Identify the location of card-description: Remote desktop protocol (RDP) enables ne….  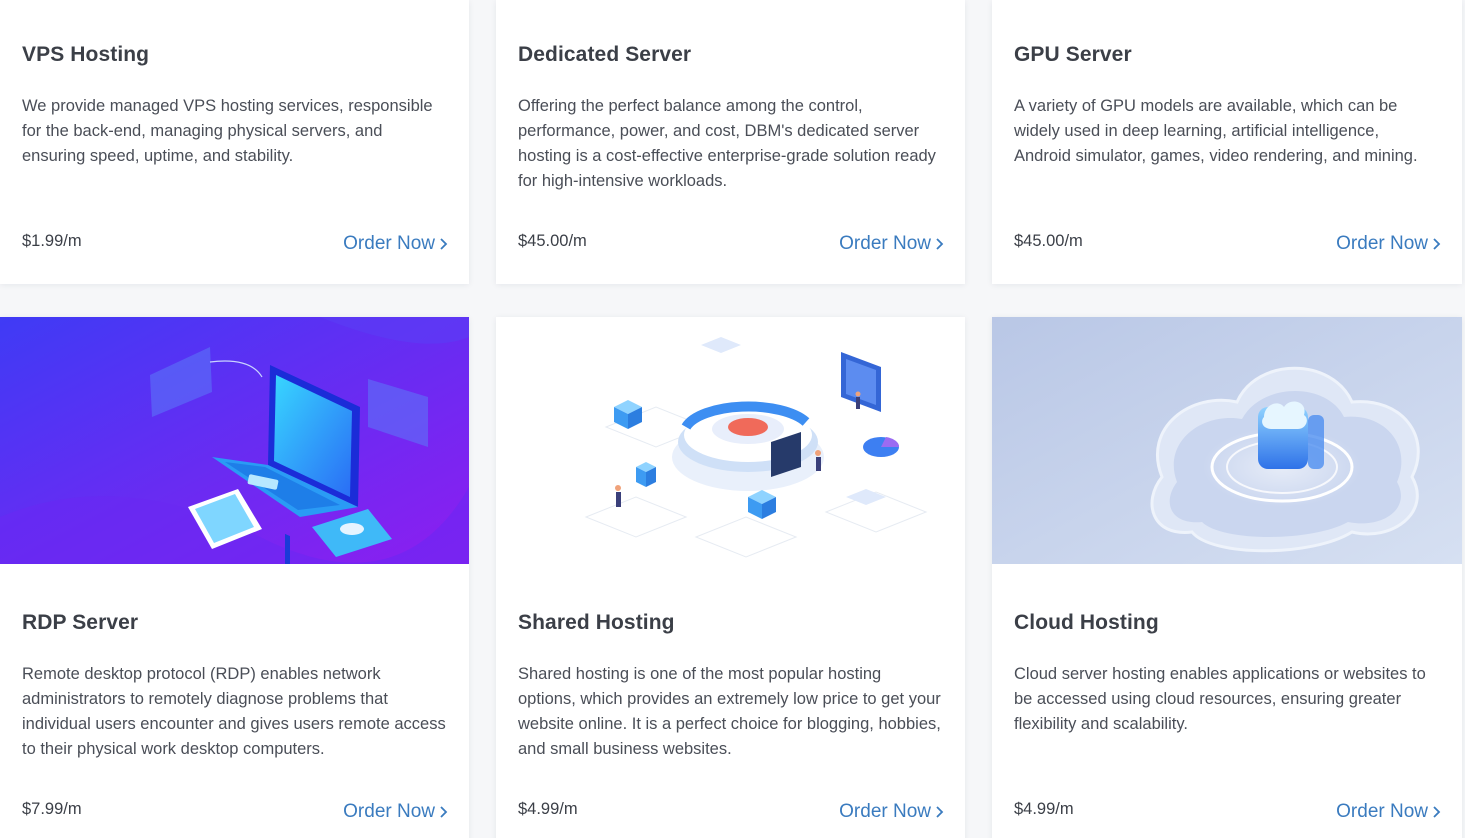
(234, 711).